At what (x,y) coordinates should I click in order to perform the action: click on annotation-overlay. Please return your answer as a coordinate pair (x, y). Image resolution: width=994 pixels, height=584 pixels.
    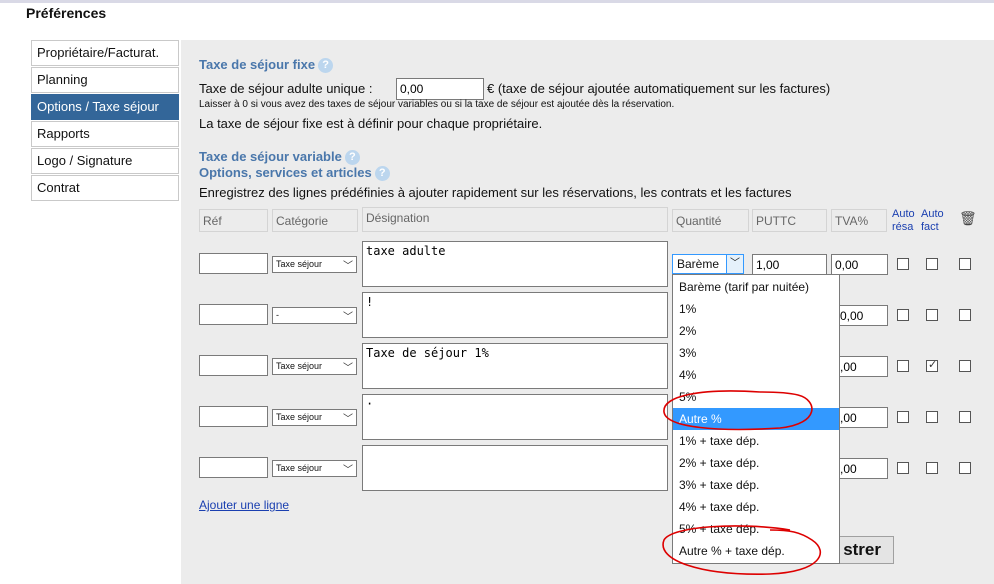
    Looking at the image, I should click on (742, 482).